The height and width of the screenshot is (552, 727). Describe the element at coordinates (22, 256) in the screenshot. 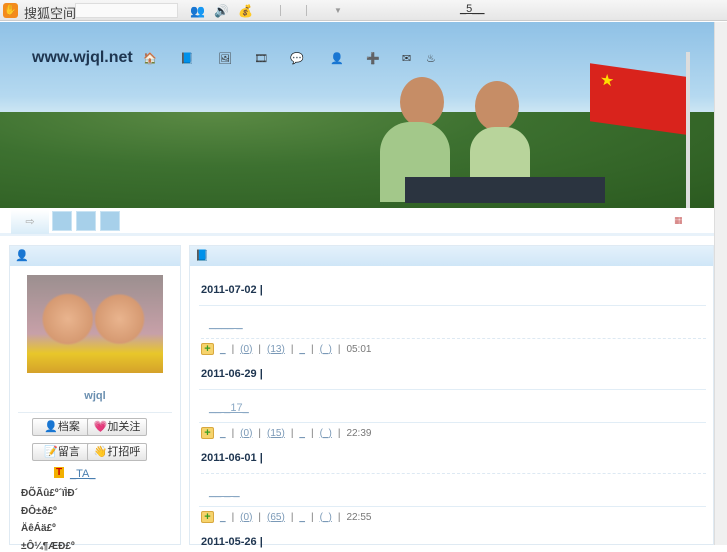

I see `user-icon: 👤` at that location.